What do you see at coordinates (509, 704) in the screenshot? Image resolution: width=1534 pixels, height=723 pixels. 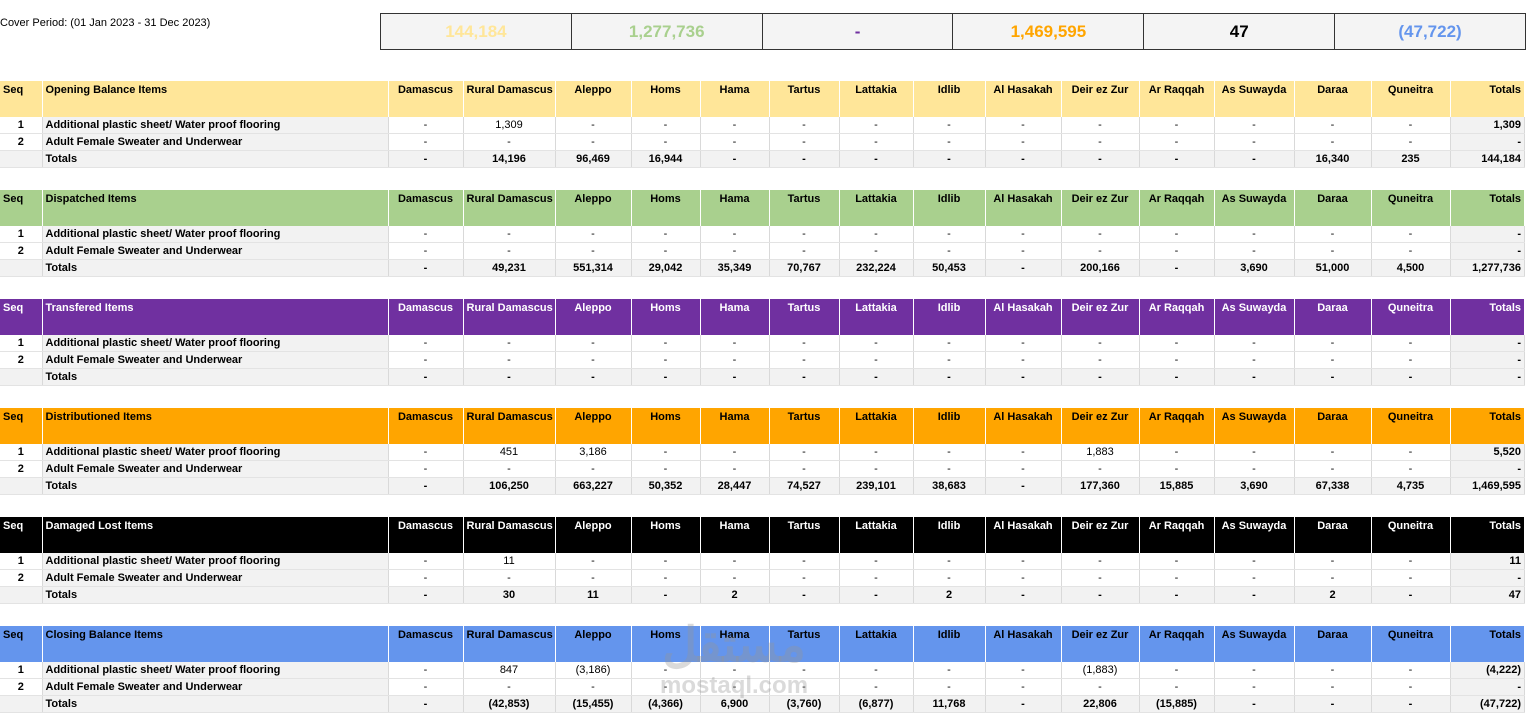 I see `total-cell-value: (42,853)` at bounding box center [509, 704].